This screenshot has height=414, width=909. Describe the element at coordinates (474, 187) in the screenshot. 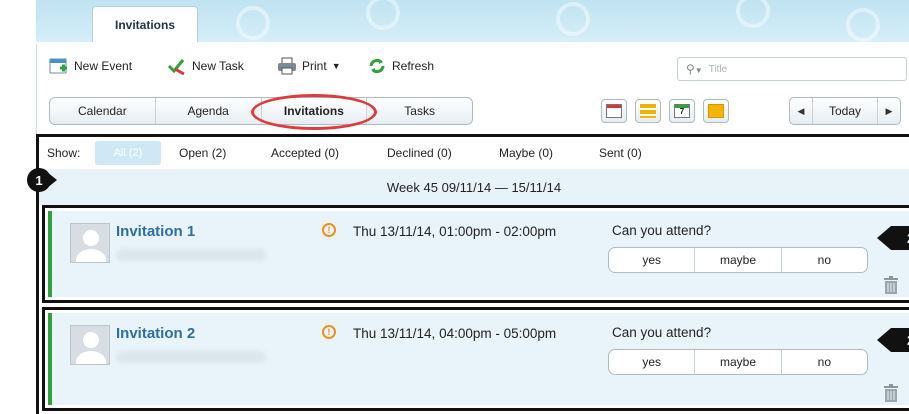

I see `week-header: Week 45 09/11/14 — 15/11/14` at that location.